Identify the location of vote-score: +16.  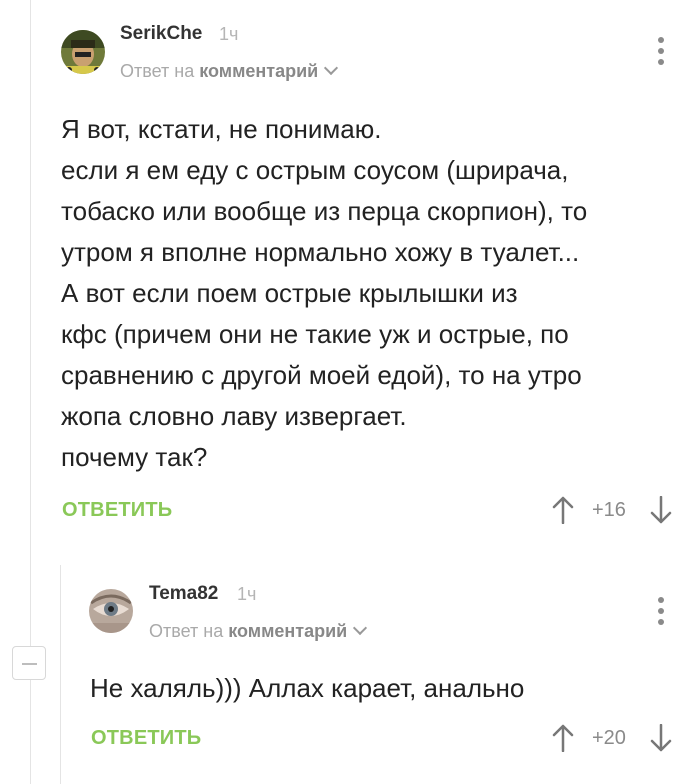
(609, 510).